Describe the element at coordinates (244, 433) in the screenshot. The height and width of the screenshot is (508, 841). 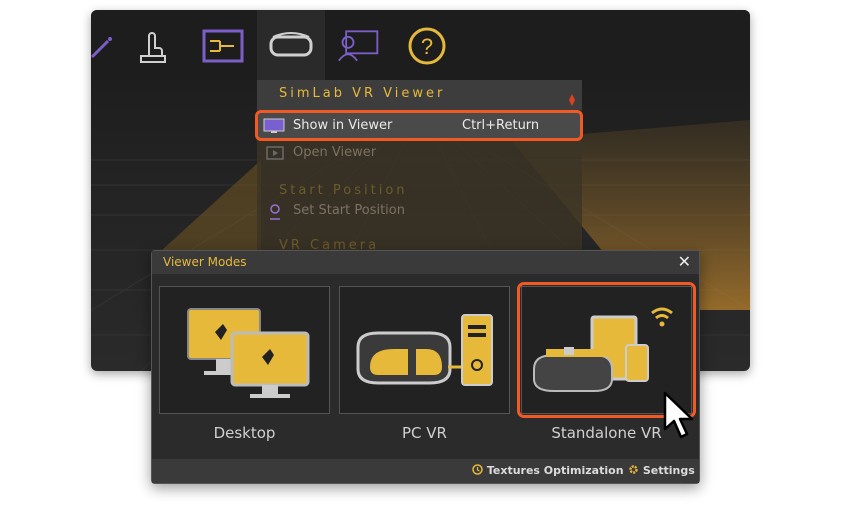
I see `desktop-label: Desktop` at that location.